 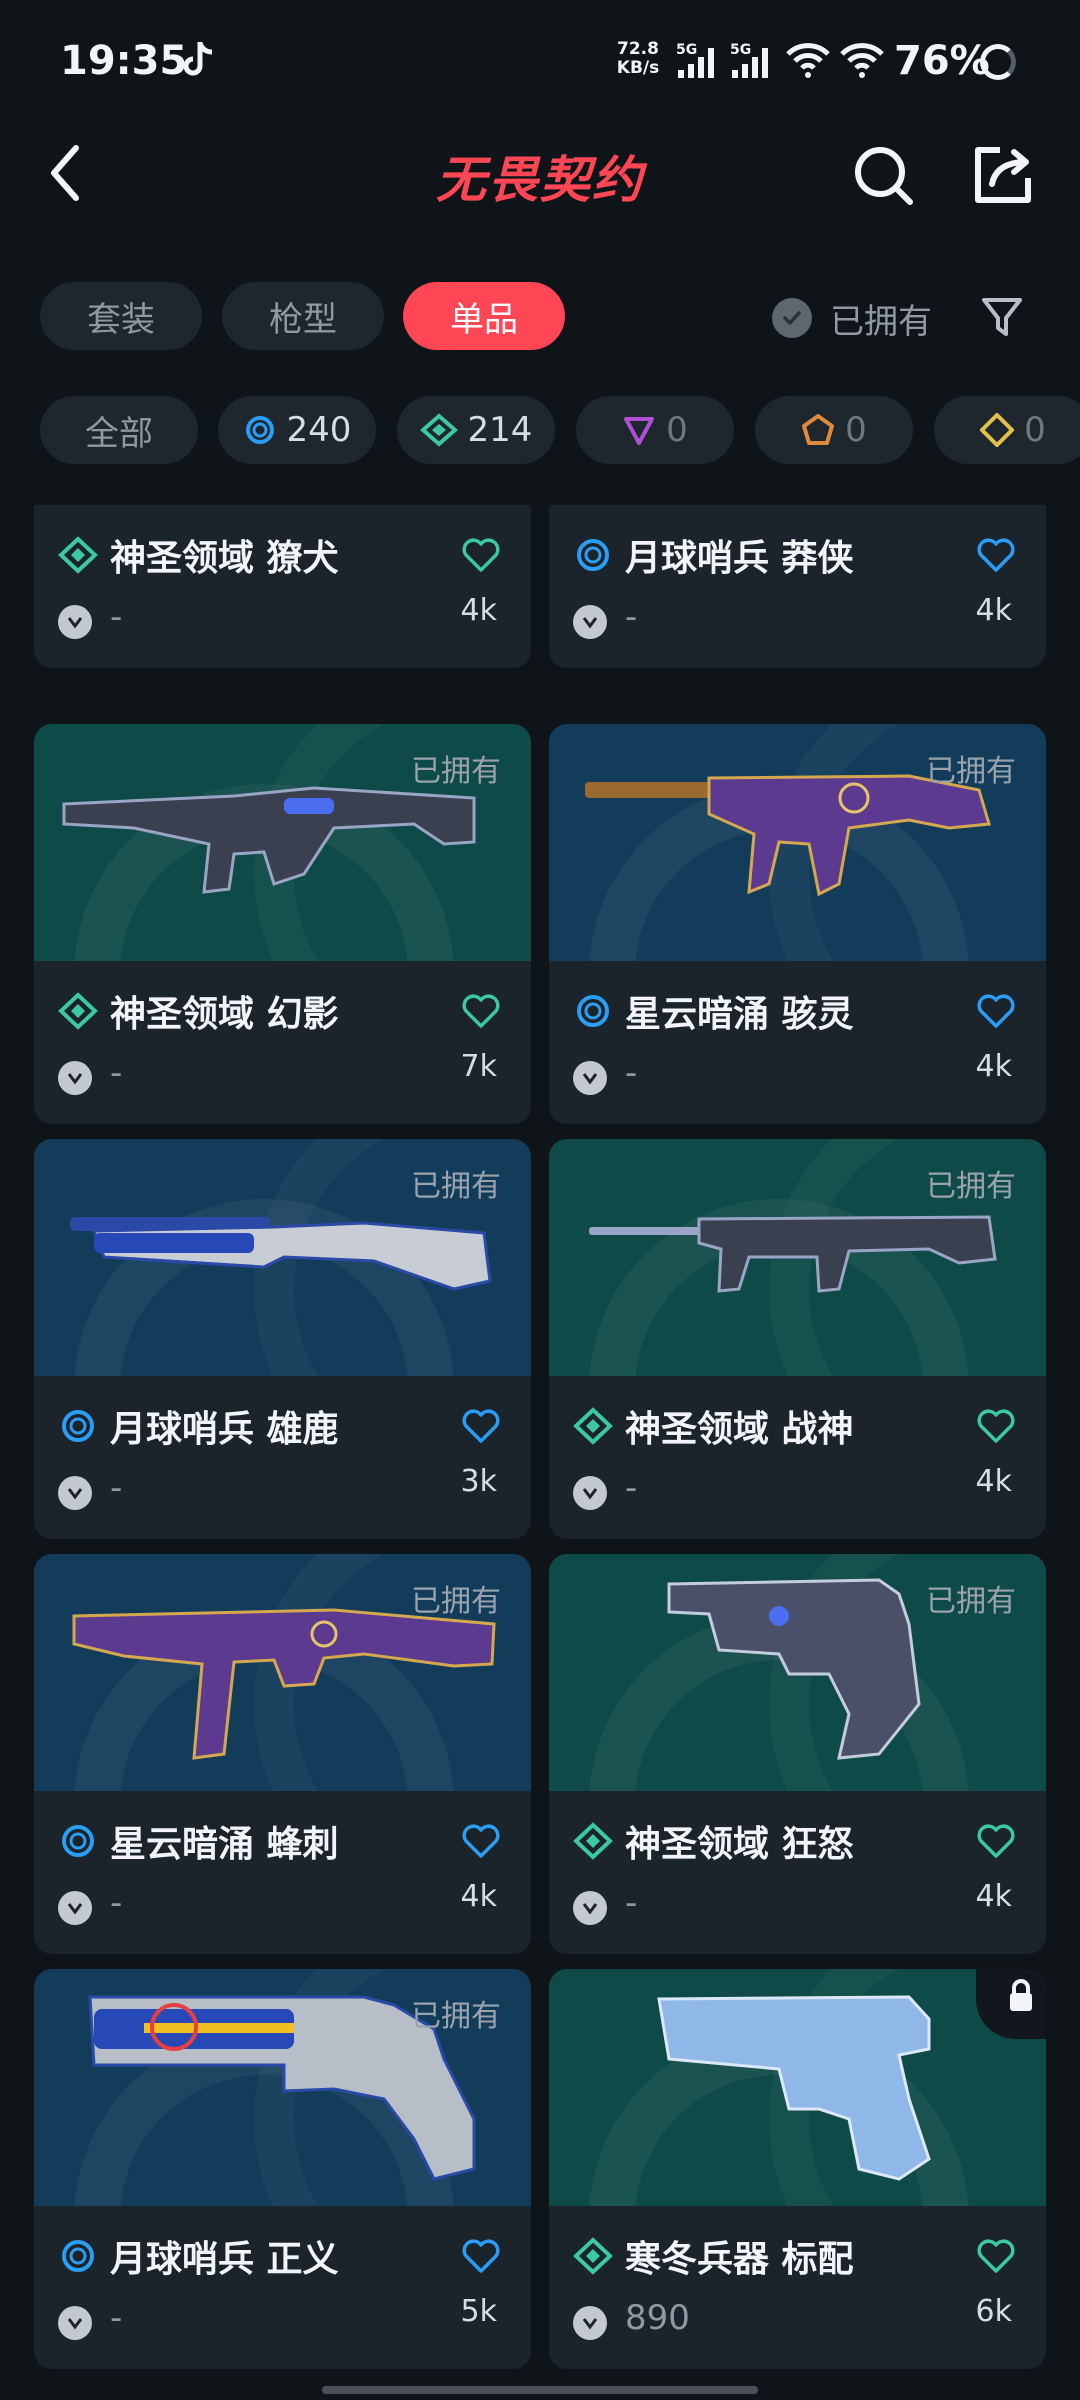 I want to click on skin-card: 已拥有 星云暗涌 骇灵 - 4k, so click(x=797, y=924).